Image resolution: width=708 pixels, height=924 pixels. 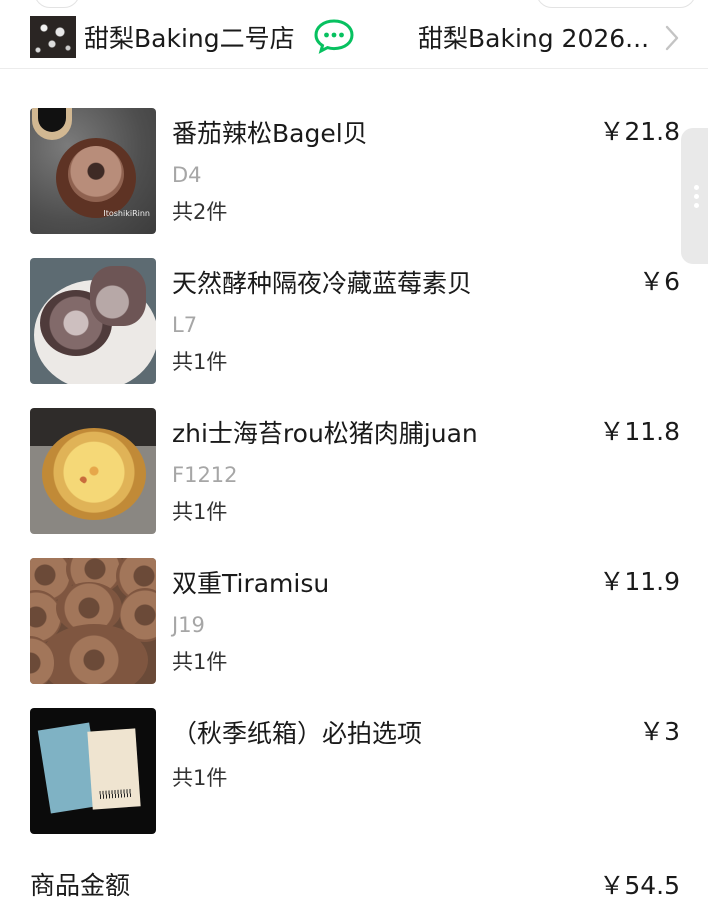 I want to click on wechat-chat-icon, so click(x=334, y=36).